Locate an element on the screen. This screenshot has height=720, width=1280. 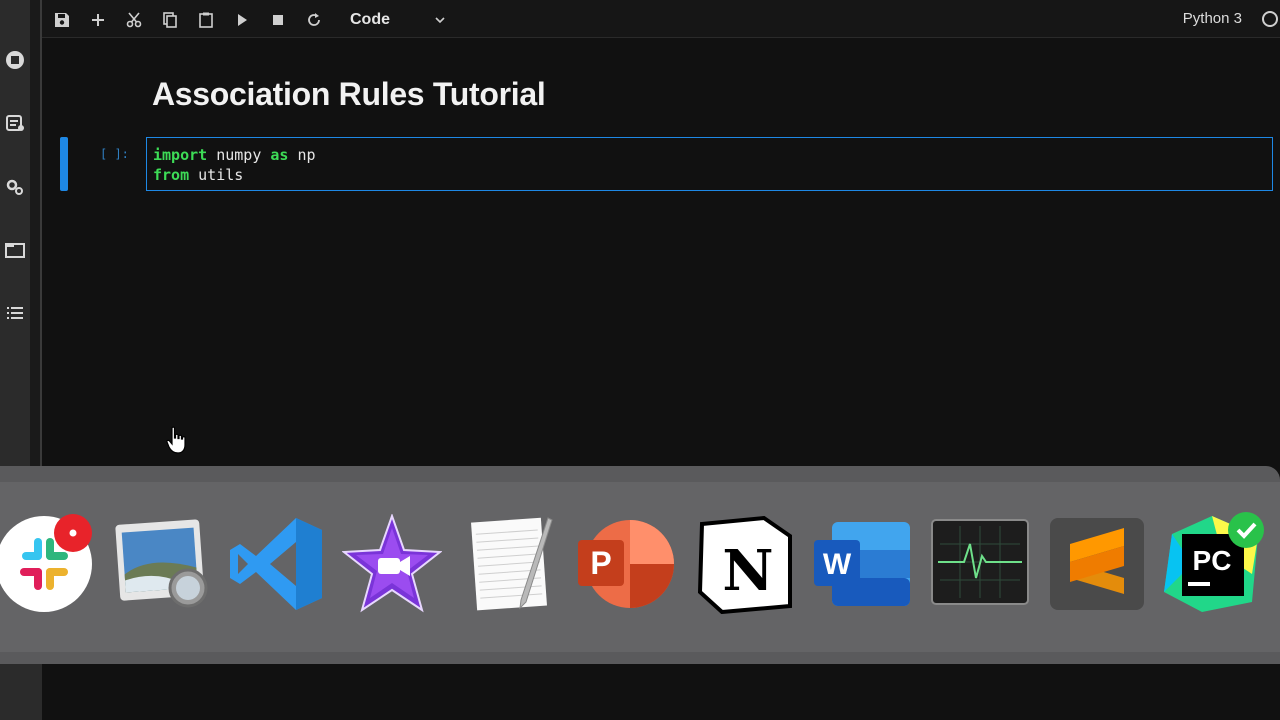
add-icon is located at coordinates (98, 20).